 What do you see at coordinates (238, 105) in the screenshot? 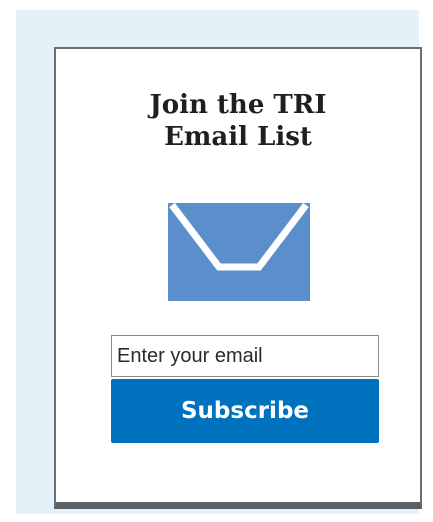
I see `signup-title-line-1: Join the TRI` at bounding box center [238, 105].